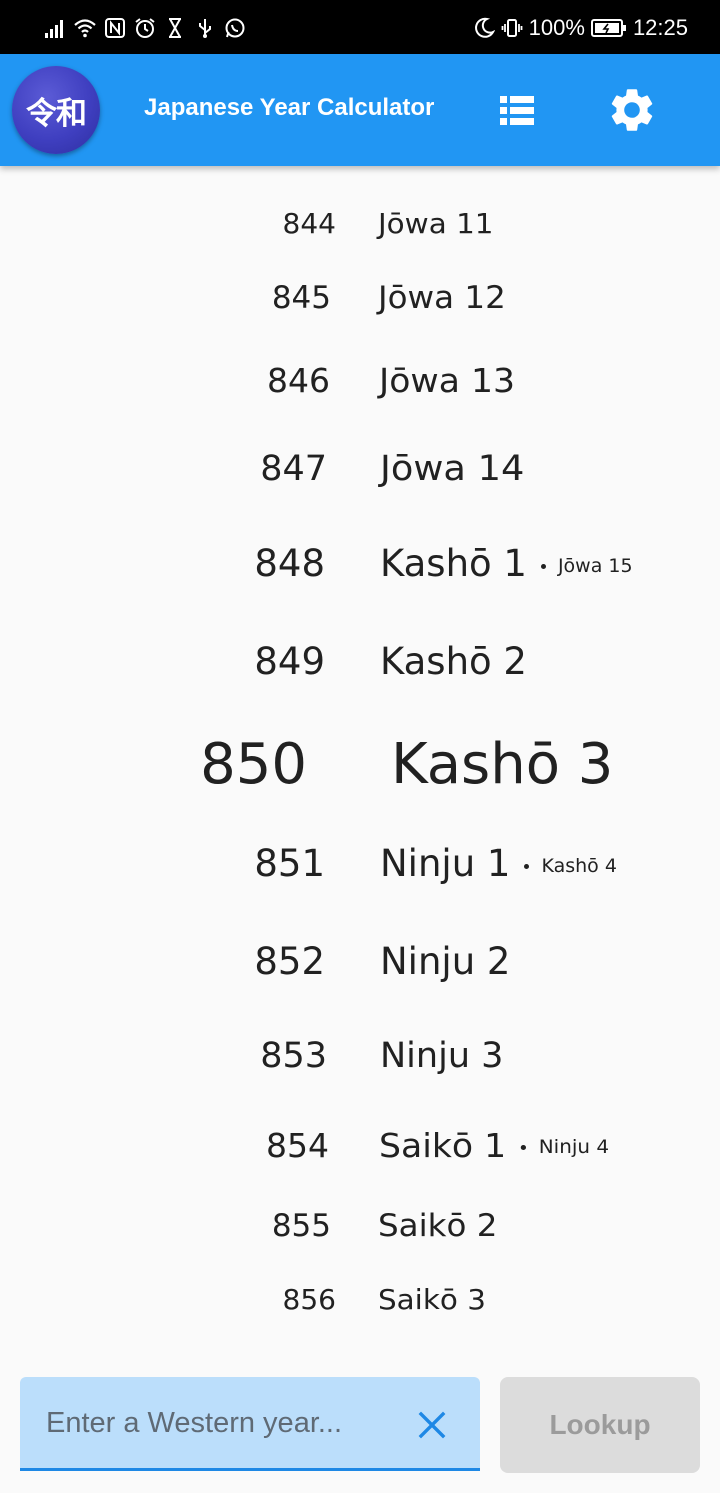 The image size is (720, 1493). Describe the element at coordinates (301, 1226) in the screenshot. I see `western-year: 855` at that location.